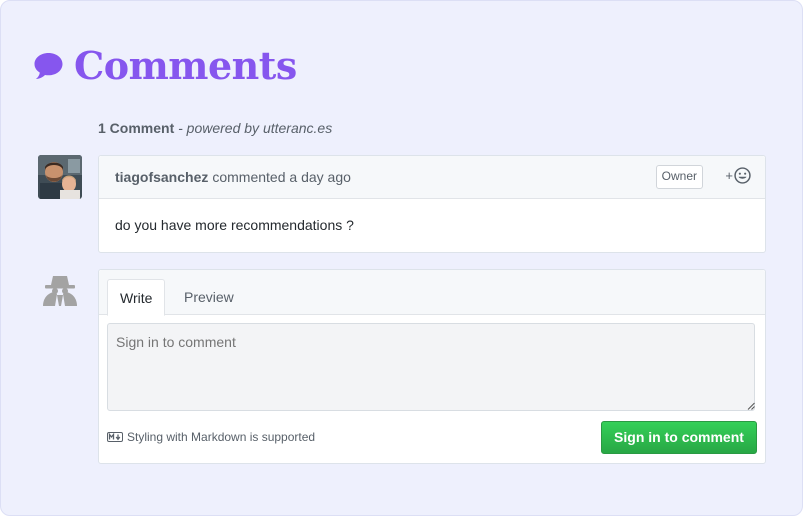 The height and width of the screenshot is (516, 803). I want to click on comment-timestamp: commented a day ago, so click(281, 177).